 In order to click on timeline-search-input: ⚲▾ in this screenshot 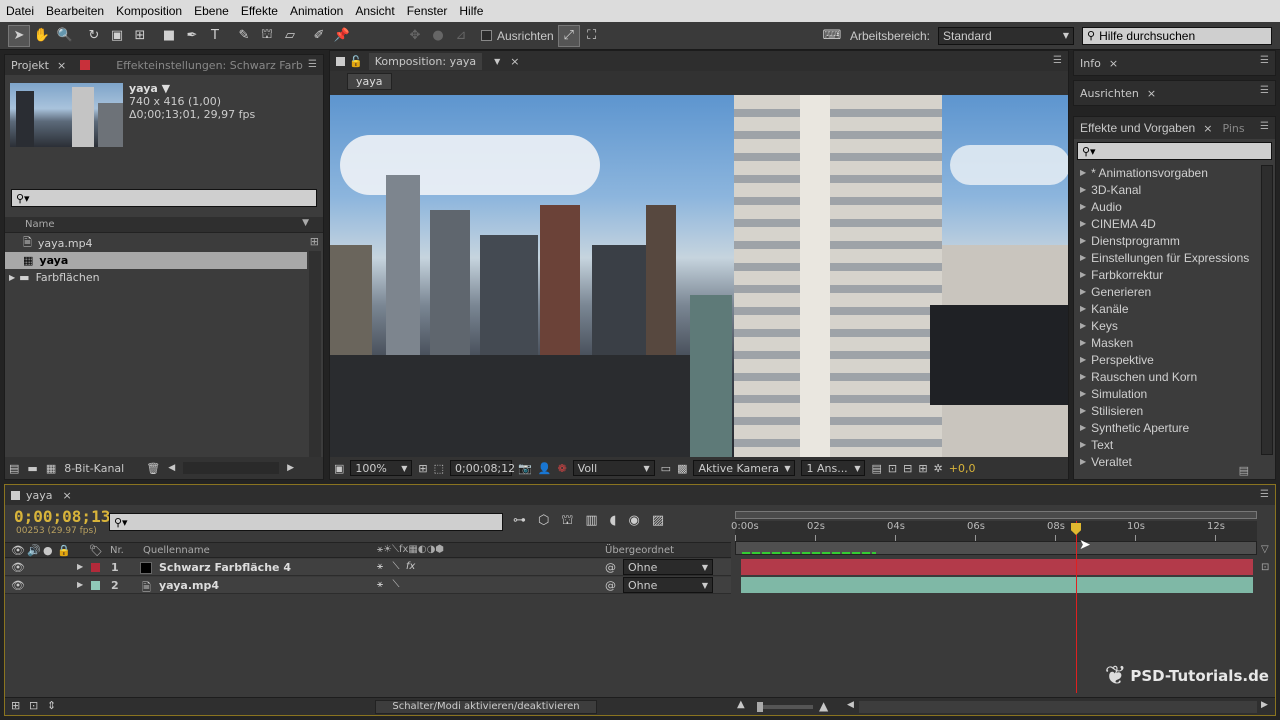, I will do `click(306, 522)`.